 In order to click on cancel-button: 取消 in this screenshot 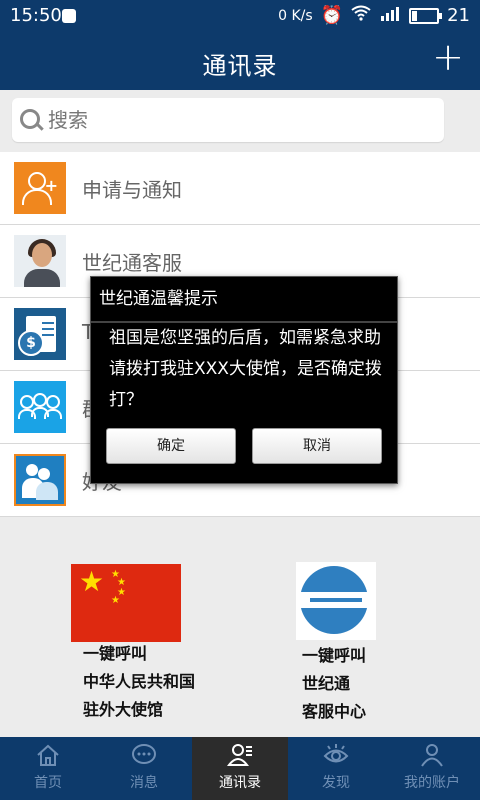, I will do `click(317, 446)`.